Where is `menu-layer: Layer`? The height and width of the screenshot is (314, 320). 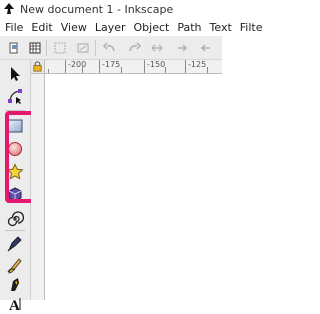
menu-layer: Layer is located at coordinates (110, 27).